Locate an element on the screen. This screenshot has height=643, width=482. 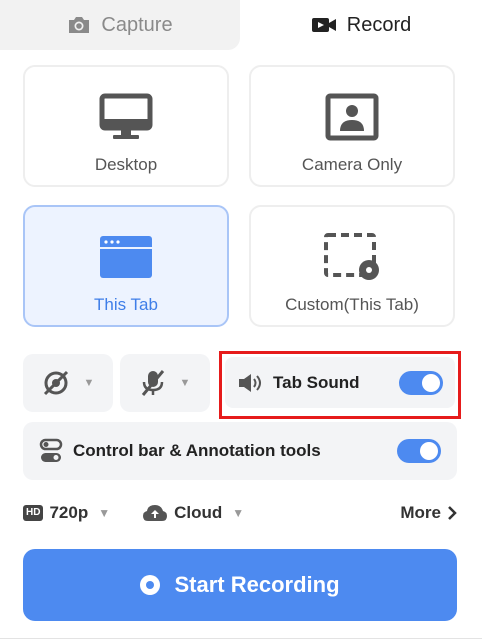
monitor-icon is located at coordinates (126, 116).